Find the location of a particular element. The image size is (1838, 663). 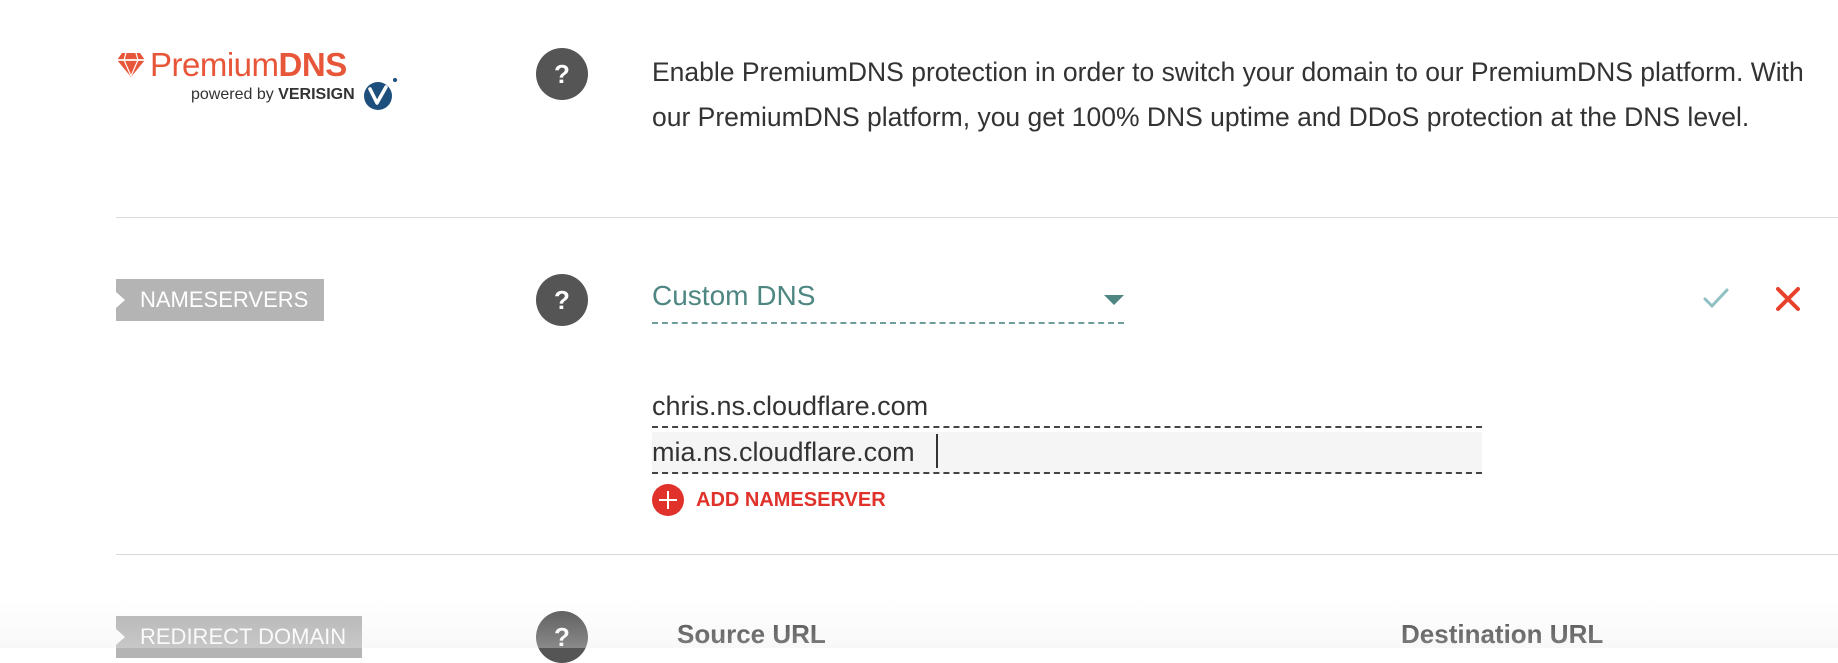

add-nameserver-label: ADD NAMESERVER is located at coordinates (791, 500).